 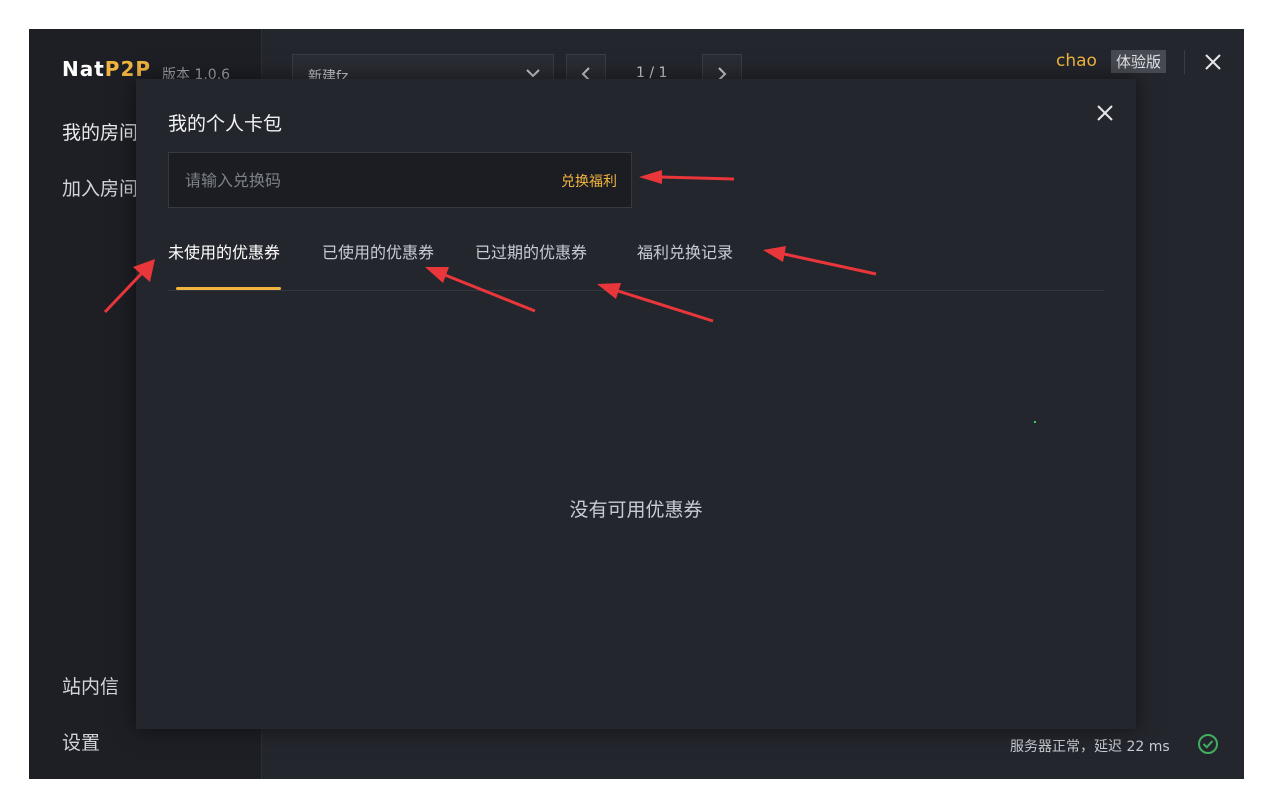 I want to click on annotation-arrows, so click(x=490, y=246).